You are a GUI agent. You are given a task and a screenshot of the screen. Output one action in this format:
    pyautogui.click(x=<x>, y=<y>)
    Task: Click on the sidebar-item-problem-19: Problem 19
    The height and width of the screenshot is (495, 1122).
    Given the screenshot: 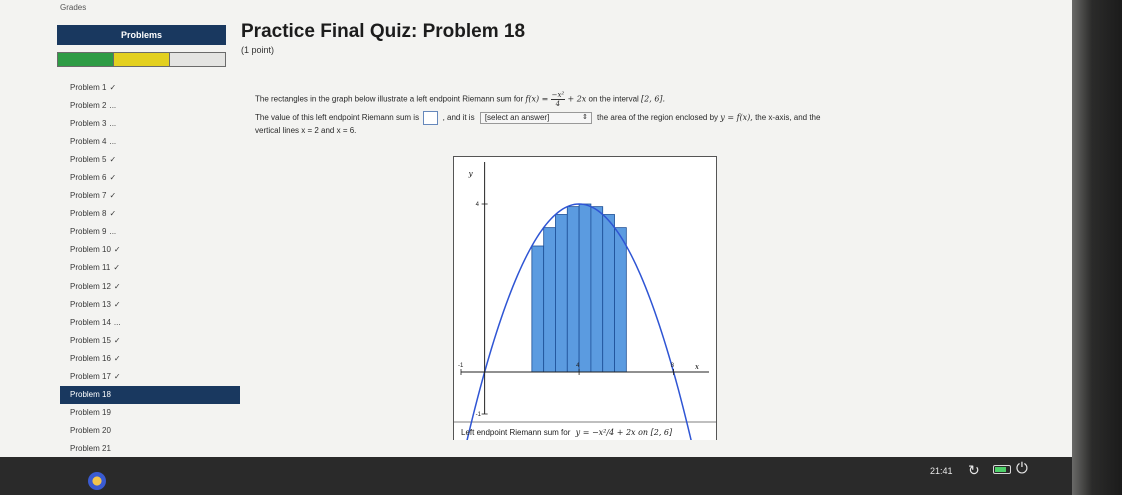 What is the action you would take?
    pyautogui.click(x=150, y=413)
    